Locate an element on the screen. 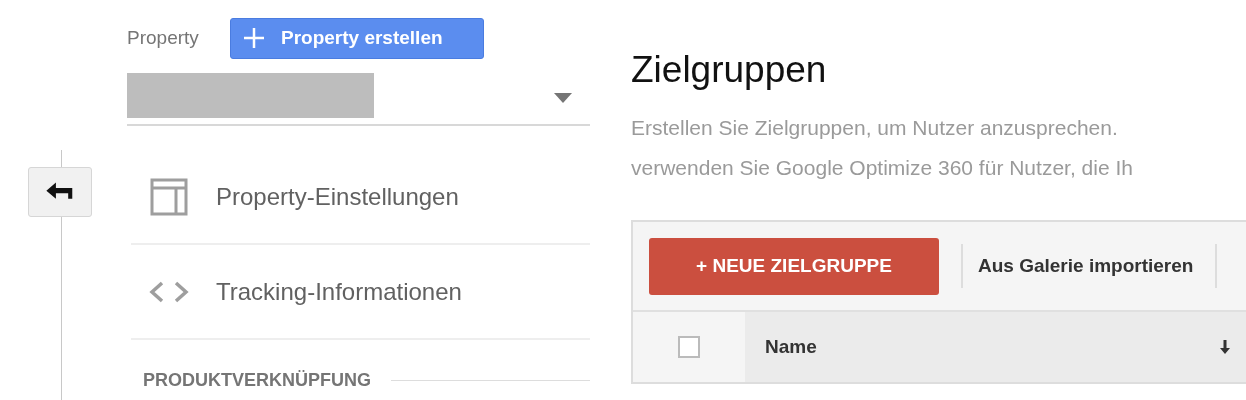 This screenshot has height=400, width=1246. description-text: Erstellen Sie Zielgruppen, um Nutzer anzusprechen. is located at coordinates (875, 128).